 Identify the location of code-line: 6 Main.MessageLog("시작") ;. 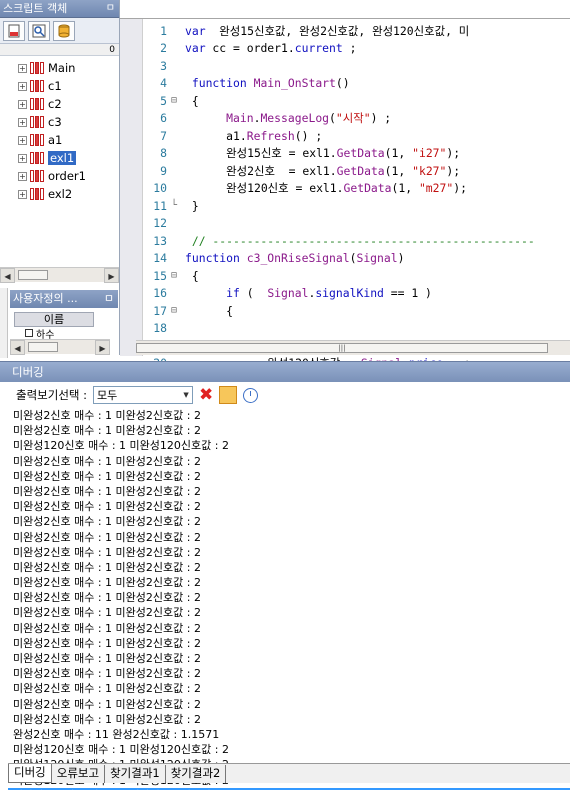
(356, 119).